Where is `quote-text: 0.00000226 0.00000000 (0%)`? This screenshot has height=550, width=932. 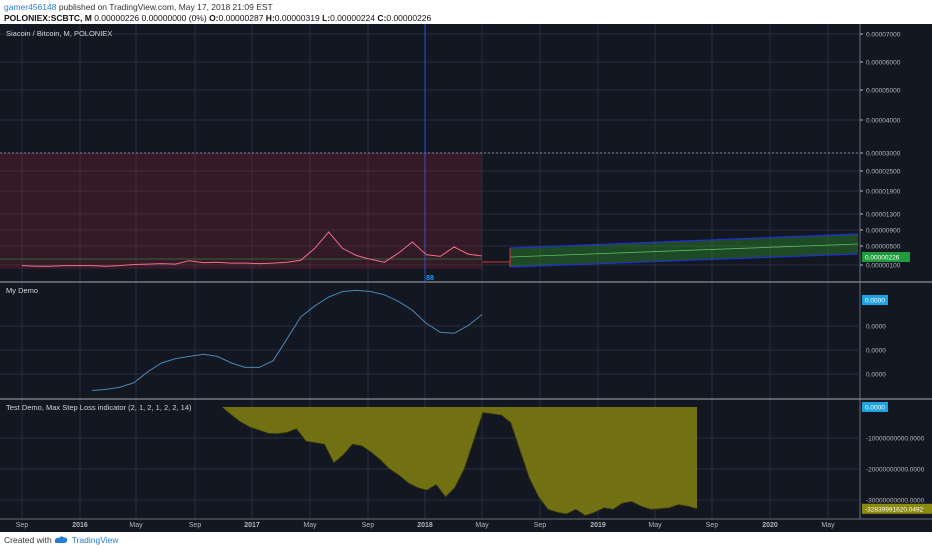 quote-text: 0.00000226 0.00000000 (0%) is located at coordinates (150, 18).